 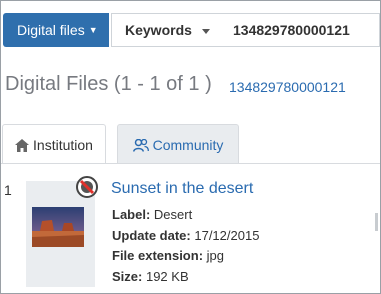 I want to click on users-icon, so click(x=140, y=145).